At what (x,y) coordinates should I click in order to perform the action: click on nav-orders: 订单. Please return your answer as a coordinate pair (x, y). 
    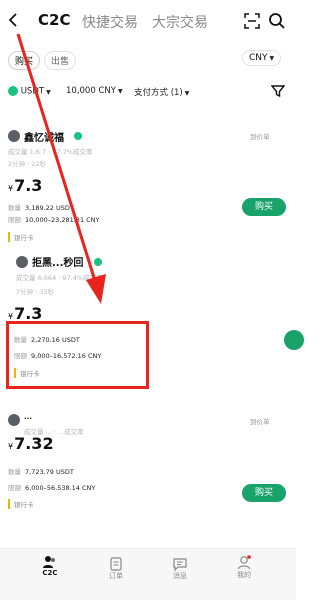
    Looking at the image, I should click on (116, 569).